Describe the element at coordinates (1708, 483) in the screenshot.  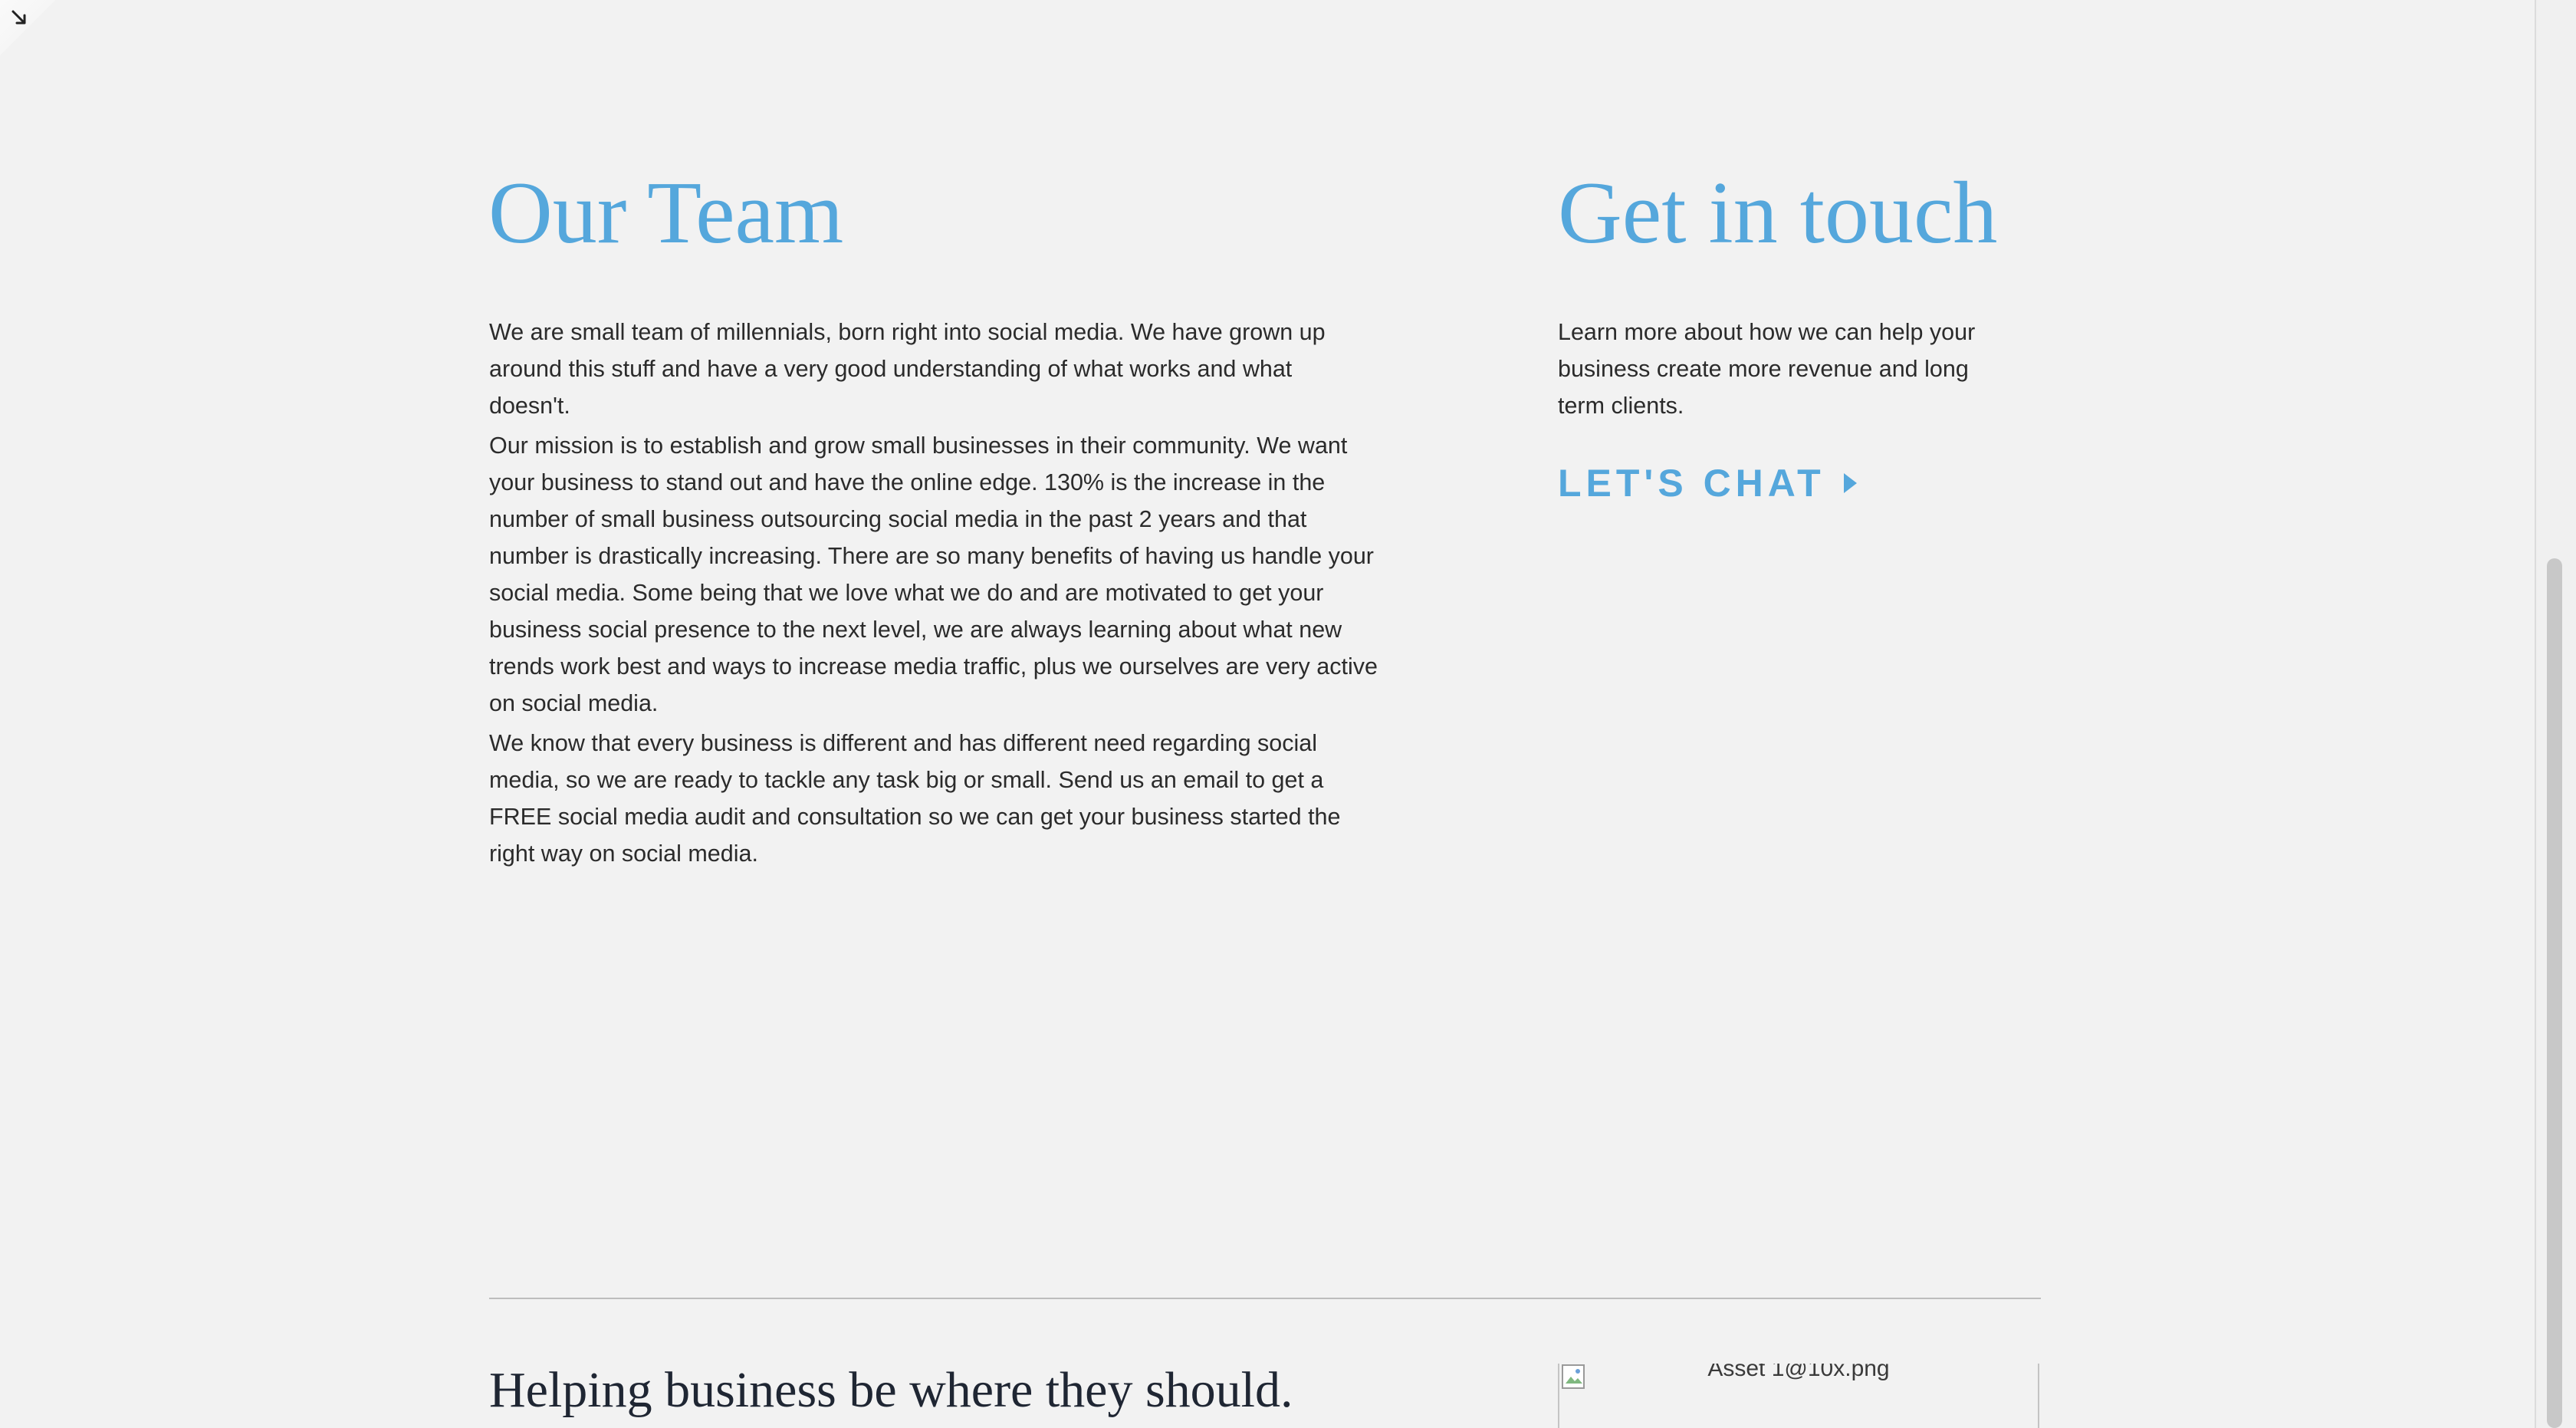
I see `lets-chat-link: LET'S CHAT` at that location.